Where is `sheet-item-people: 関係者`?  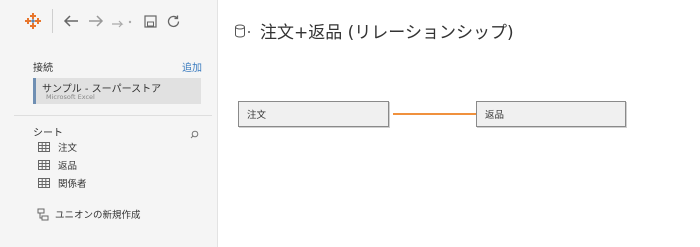 sheet-item-people: 関係者 is located at coordinates (62, 183).